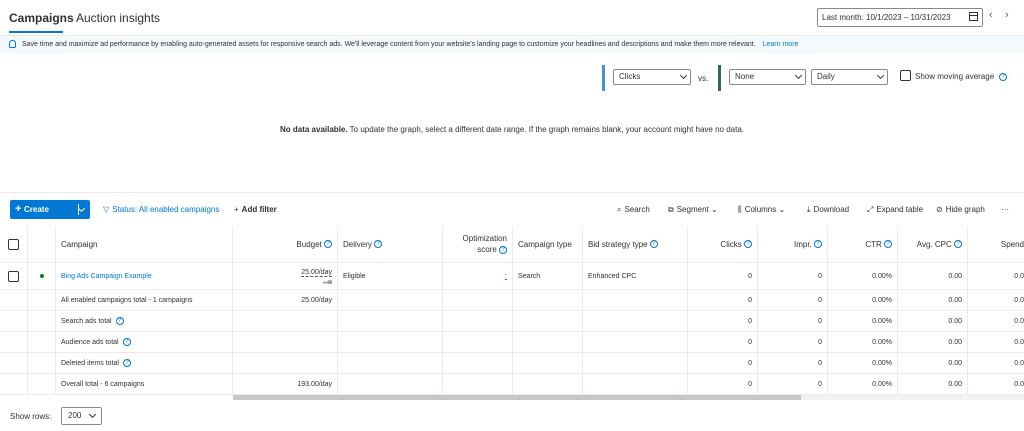 This screenshot has height=431, width=1024. What do you see at coordinates (285, 244) in the screenshot?
I see `header-budget: Budget ?` at bounding box center [285, 244].